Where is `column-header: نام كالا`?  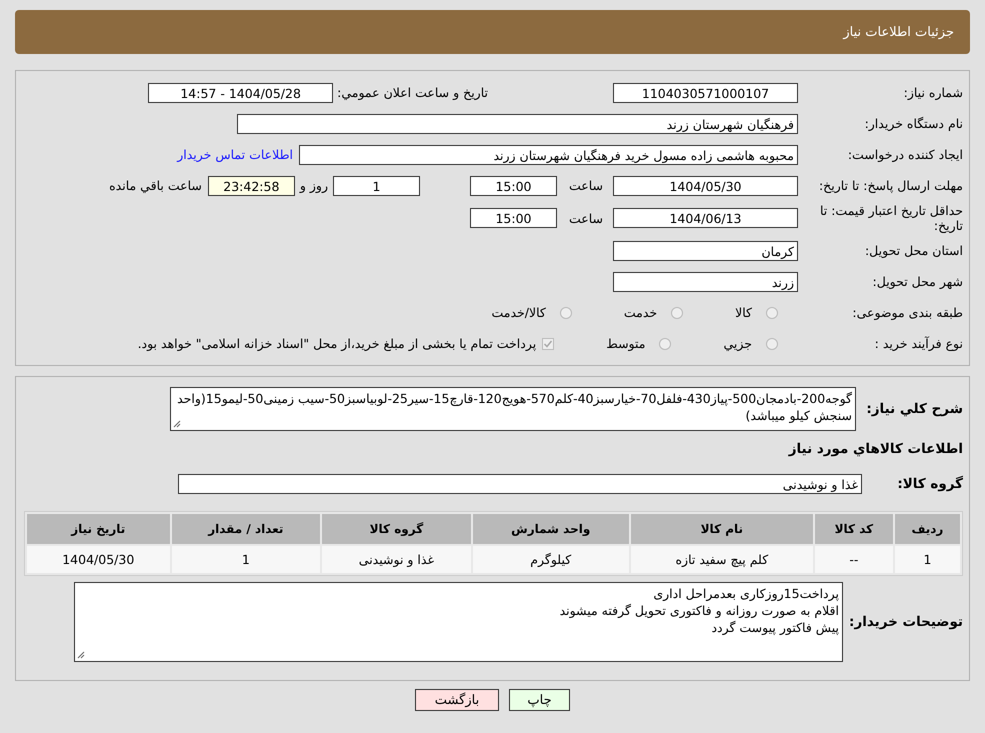
column-header: نام كالا is located at coordinates (721, 529).